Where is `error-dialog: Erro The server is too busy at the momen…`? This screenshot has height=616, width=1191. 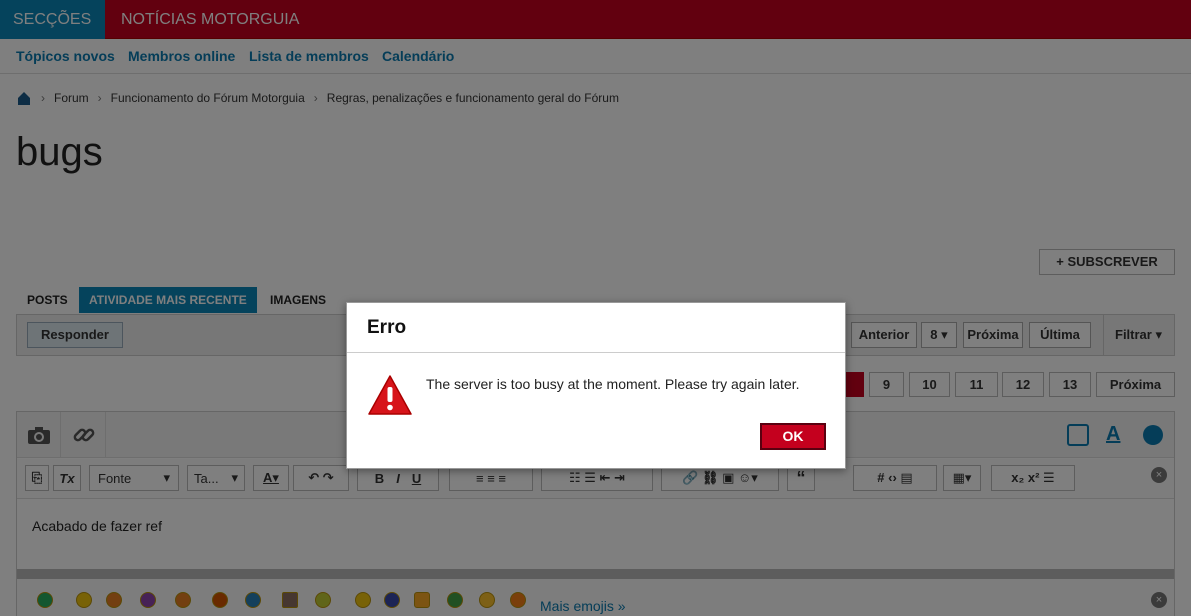 error-dialog: Erro The server is too busy at the momen… is located at coordinates (596, 385).